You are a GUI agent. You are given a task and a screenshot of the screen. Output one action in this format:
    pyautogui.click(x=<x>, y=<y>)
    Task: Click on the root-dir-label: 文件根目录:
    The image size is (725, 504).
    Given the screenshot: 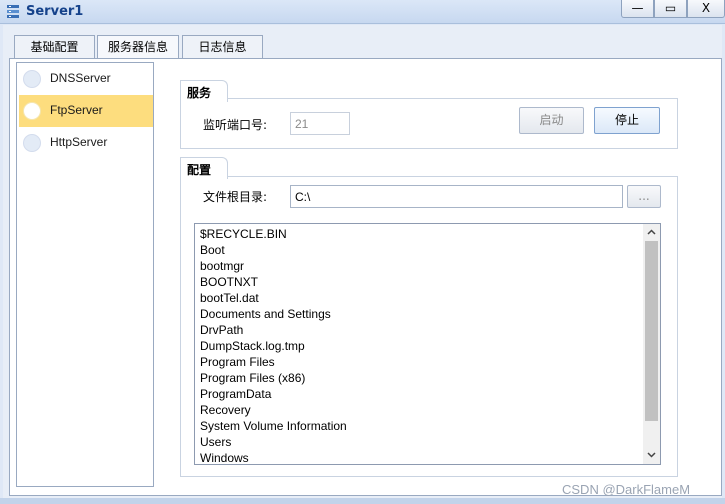 What is the action you would take?
    pyautogui.click(x=235, y=197)
    